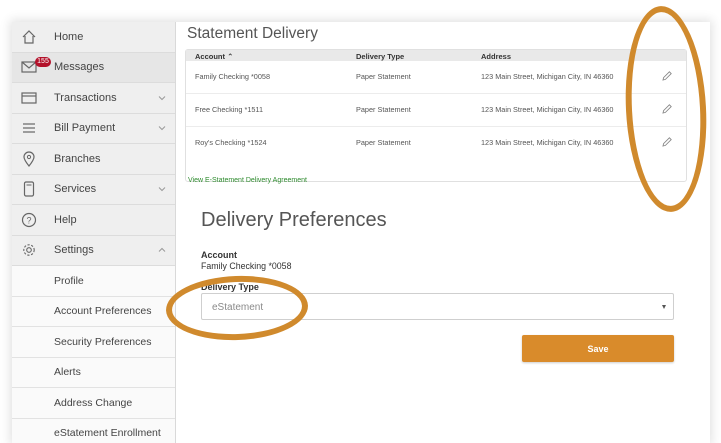  What do you see at coordinates (230, 287) in the screenshot?
I see `delivery-type-label: Delivery Type` at bounding box center [230, 287].